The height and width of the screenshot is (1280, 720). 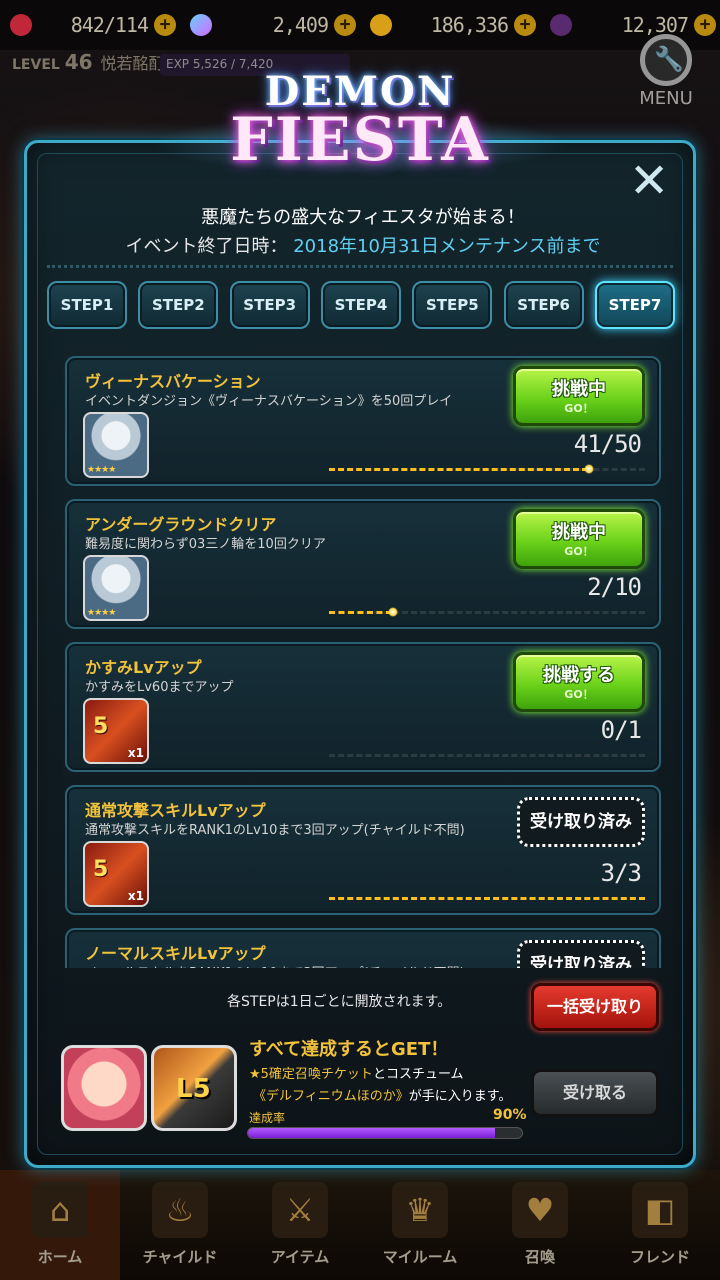 I want to click on mission-description: かすみをLv60までアップ, so click(x=159, y=687).